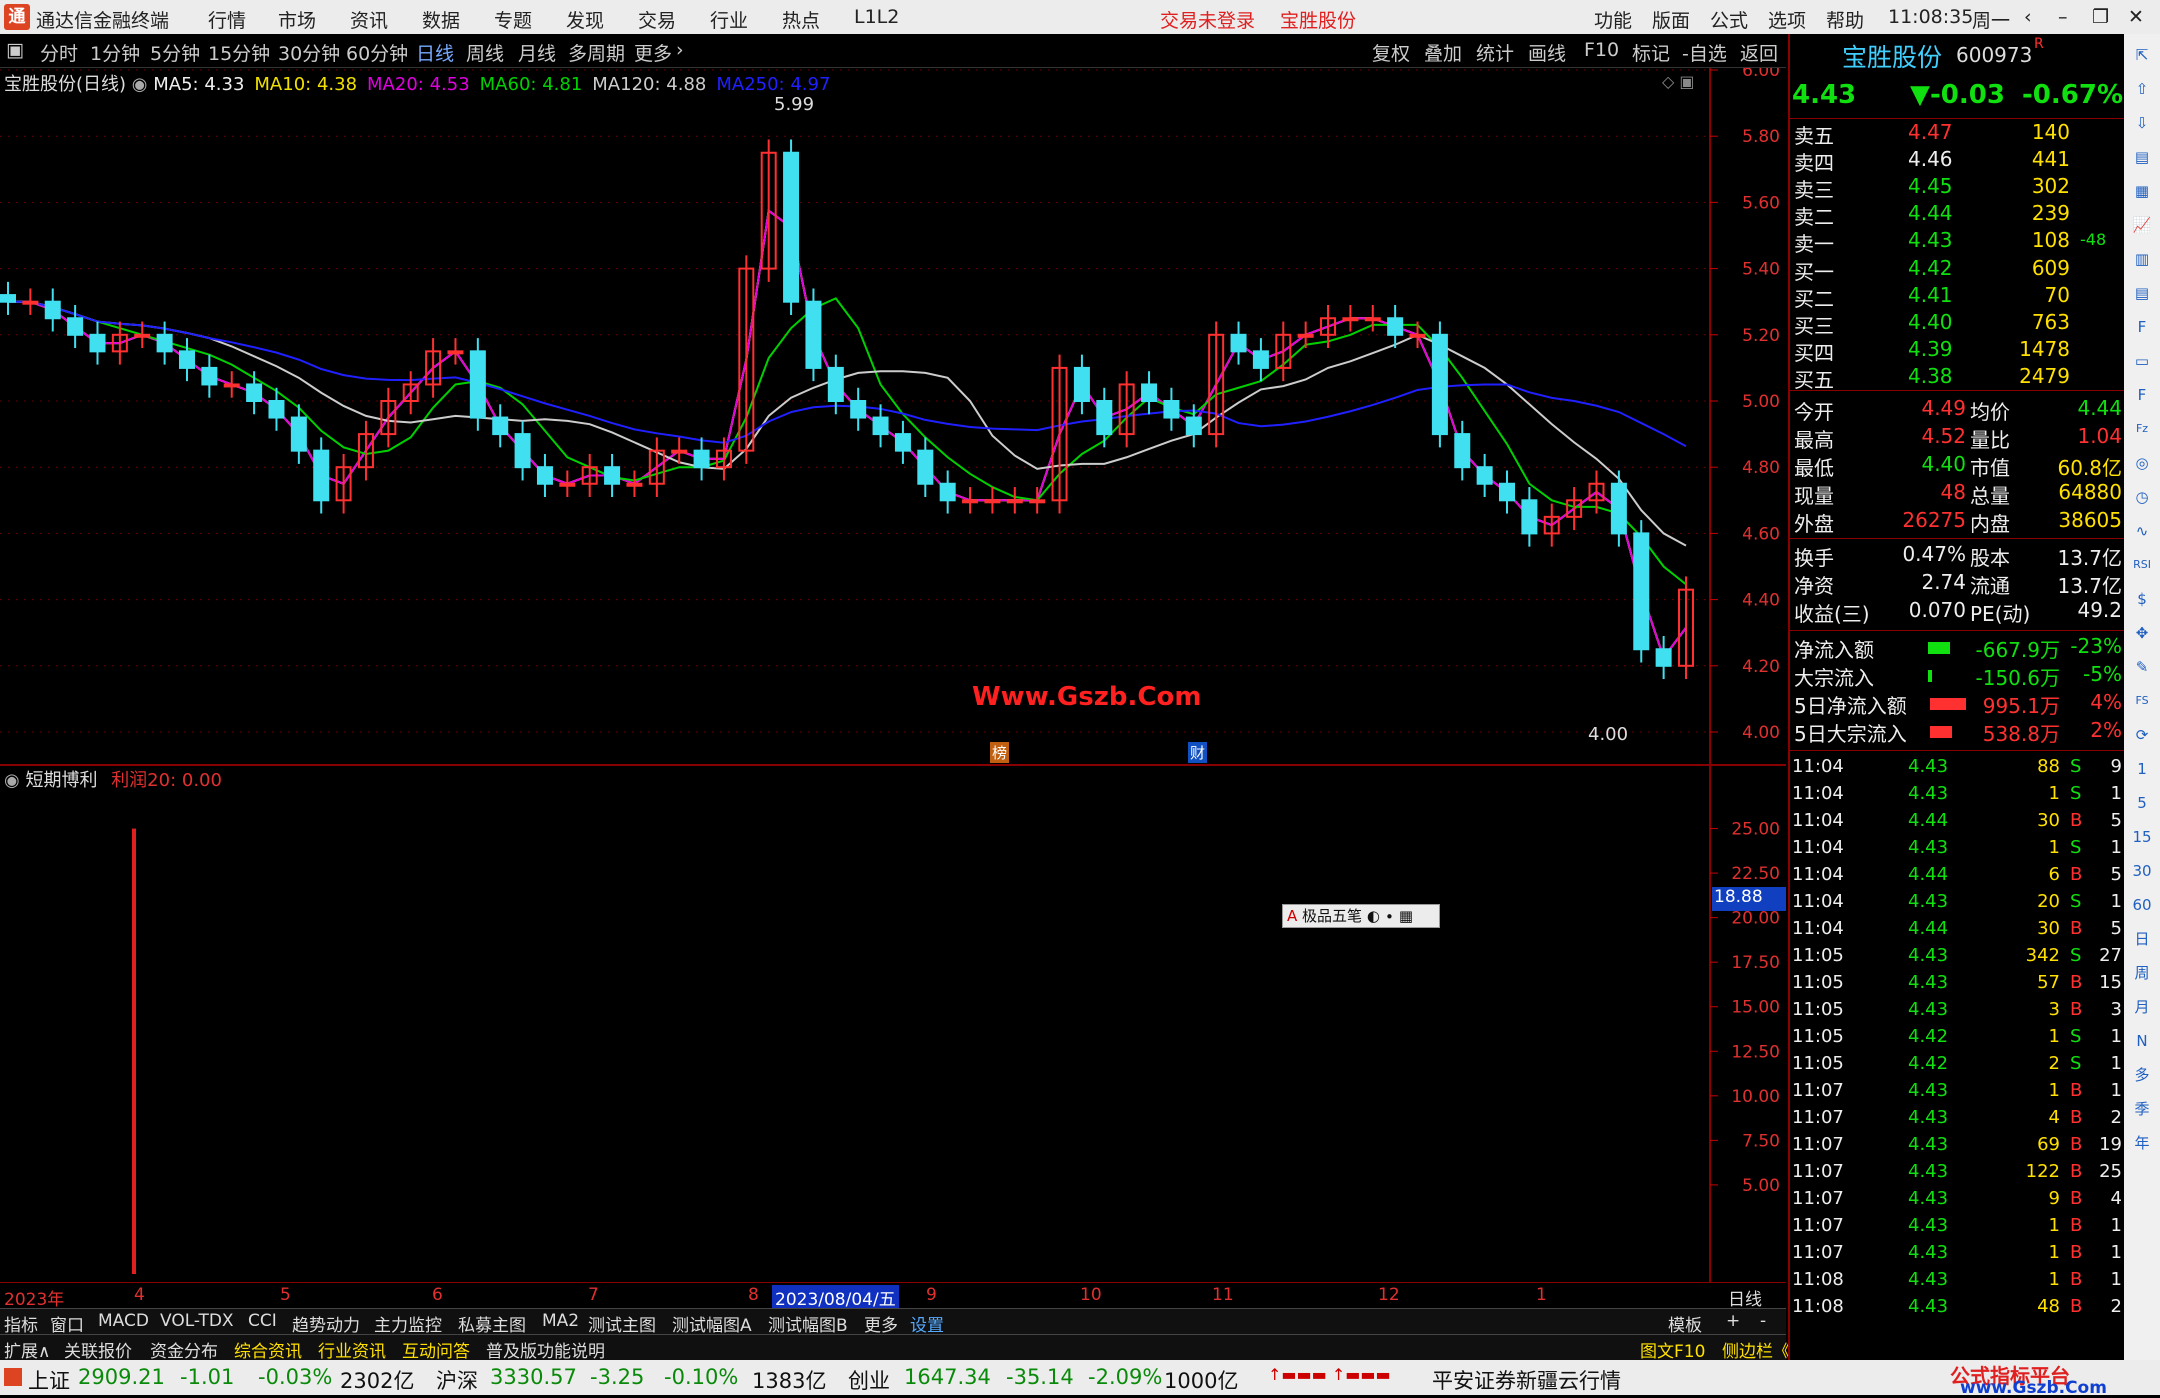 The image size is (2160, 1398). Describe the element at coordinates (927, 1323) in the screenshot. I see `tab-shezhi: 设置` at that location.